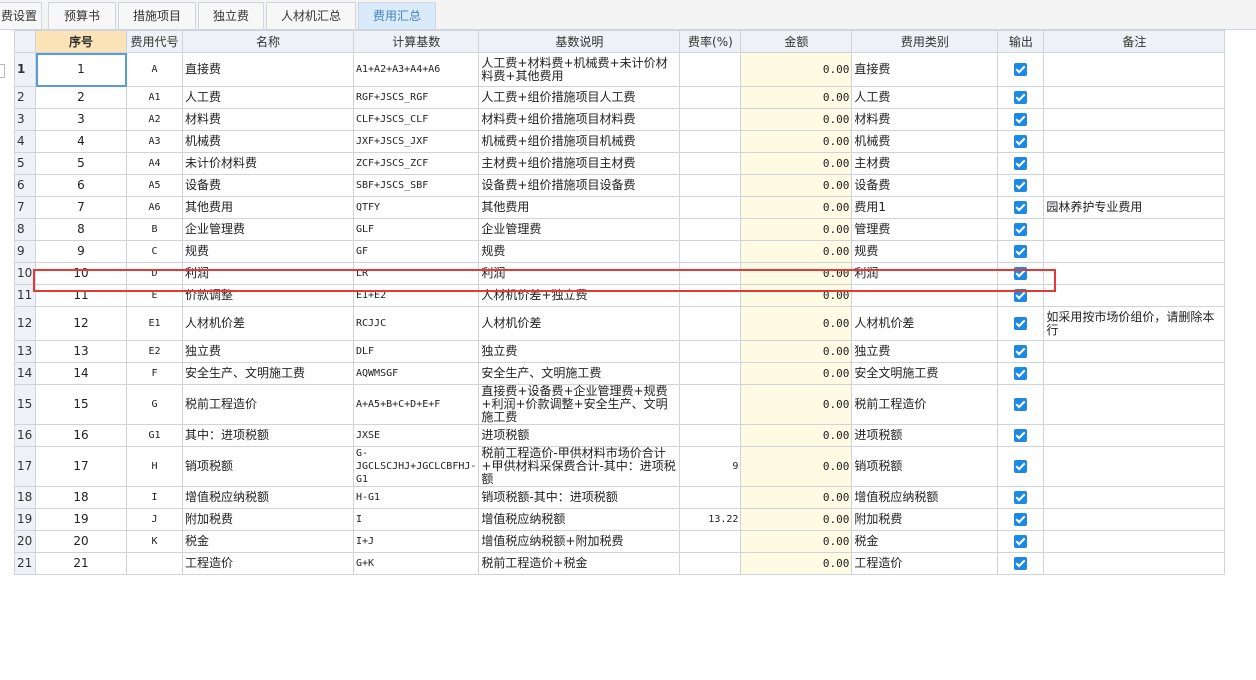 The height and width of the screenshot is (680, 1256). Describe the element at coordinates (579, 404) in the screenshot. I see `base-desc-cell: 直接费+设备费+企业管理费+规费+利润+价款调整+安全生产、文明施工费` at that location.